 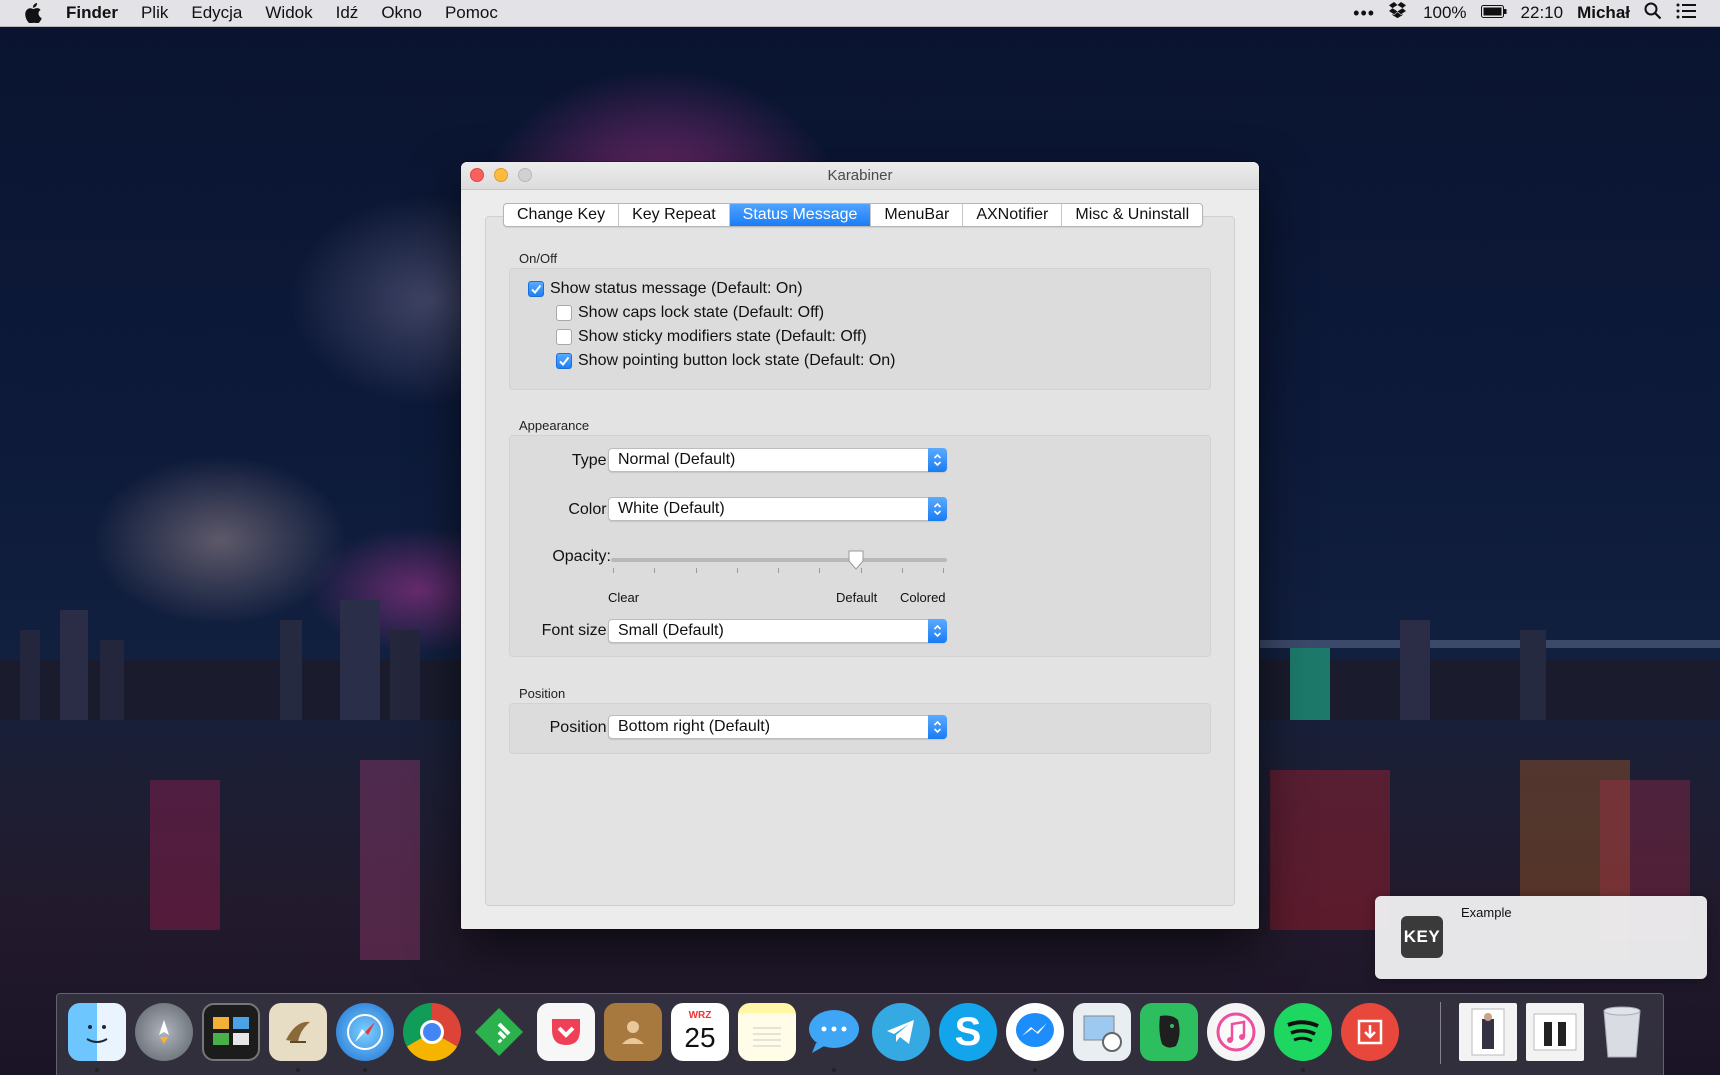 What do you see at coordinates (298, 1032) in the screenshot?
I see `mail-icon` at bounding box center [298, 1032].